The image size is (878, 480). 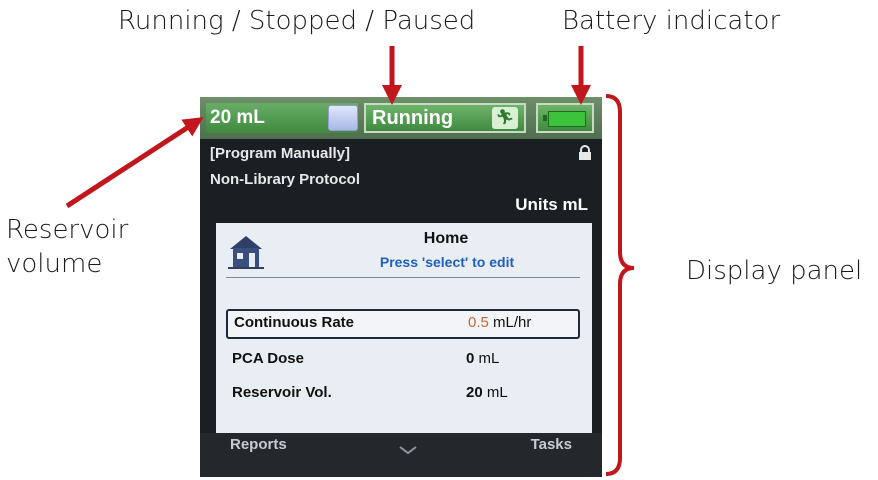 What do you see at coordinates (134, 163) in the screenshot?
I see `reservoir-volume-arrow` at bounding box center [134, 163].